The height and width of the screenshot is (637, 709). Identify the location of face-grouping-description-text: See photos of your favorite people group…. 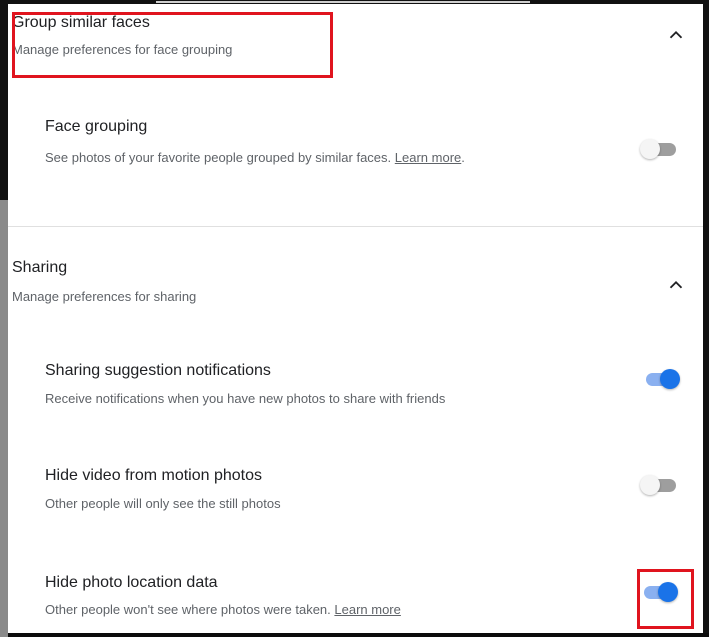
(218, 157).